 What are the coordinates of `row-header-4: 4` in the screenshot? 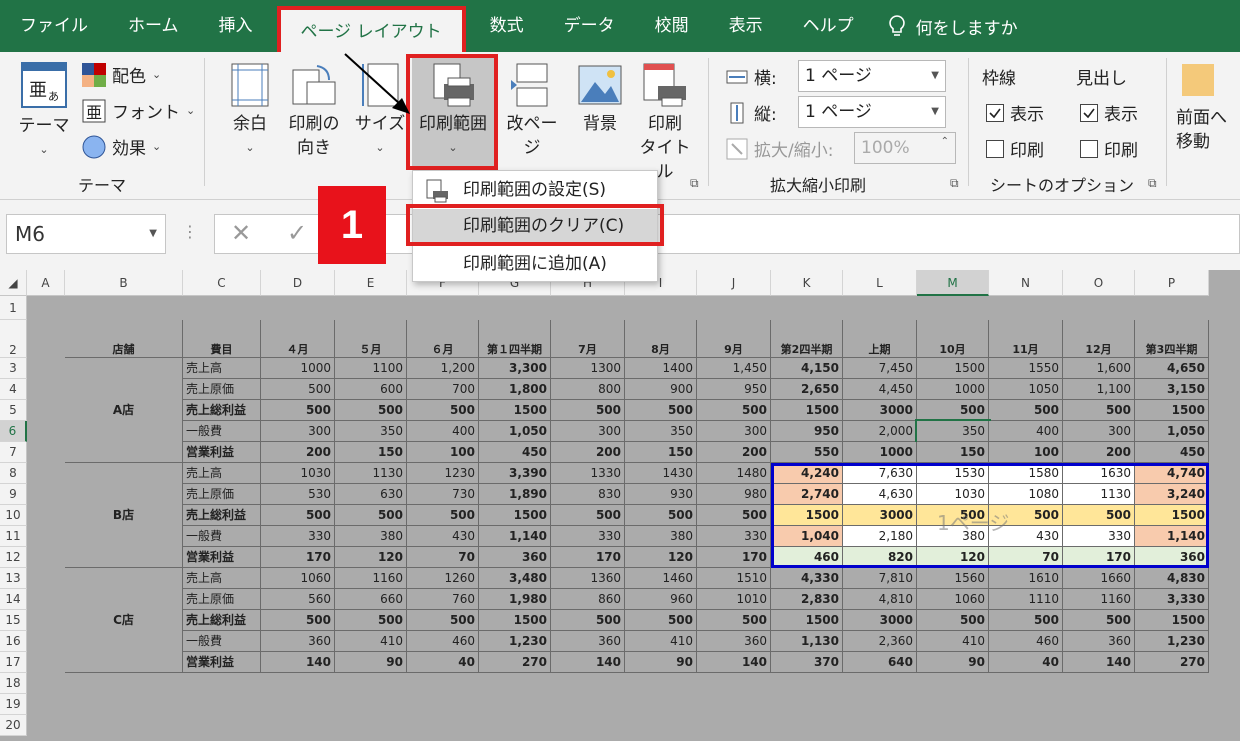 It's located at (13, 389).